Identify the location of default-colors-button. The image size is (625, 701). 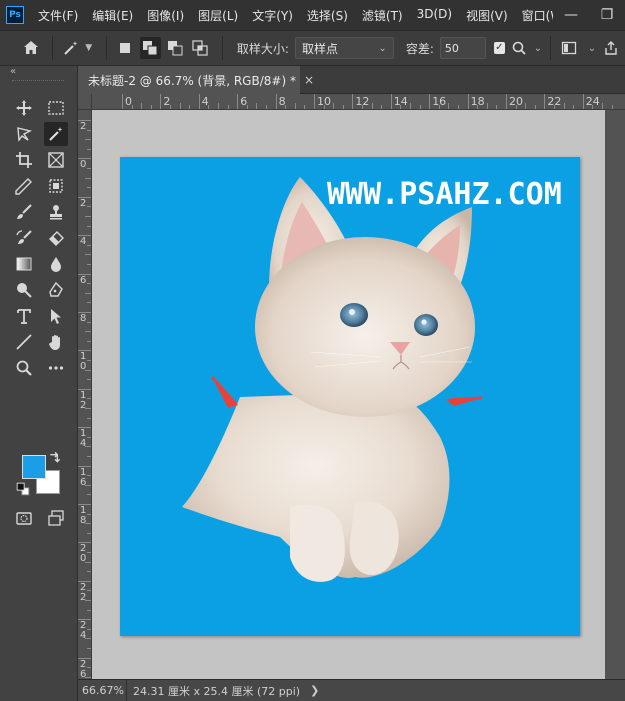
(23, 489).